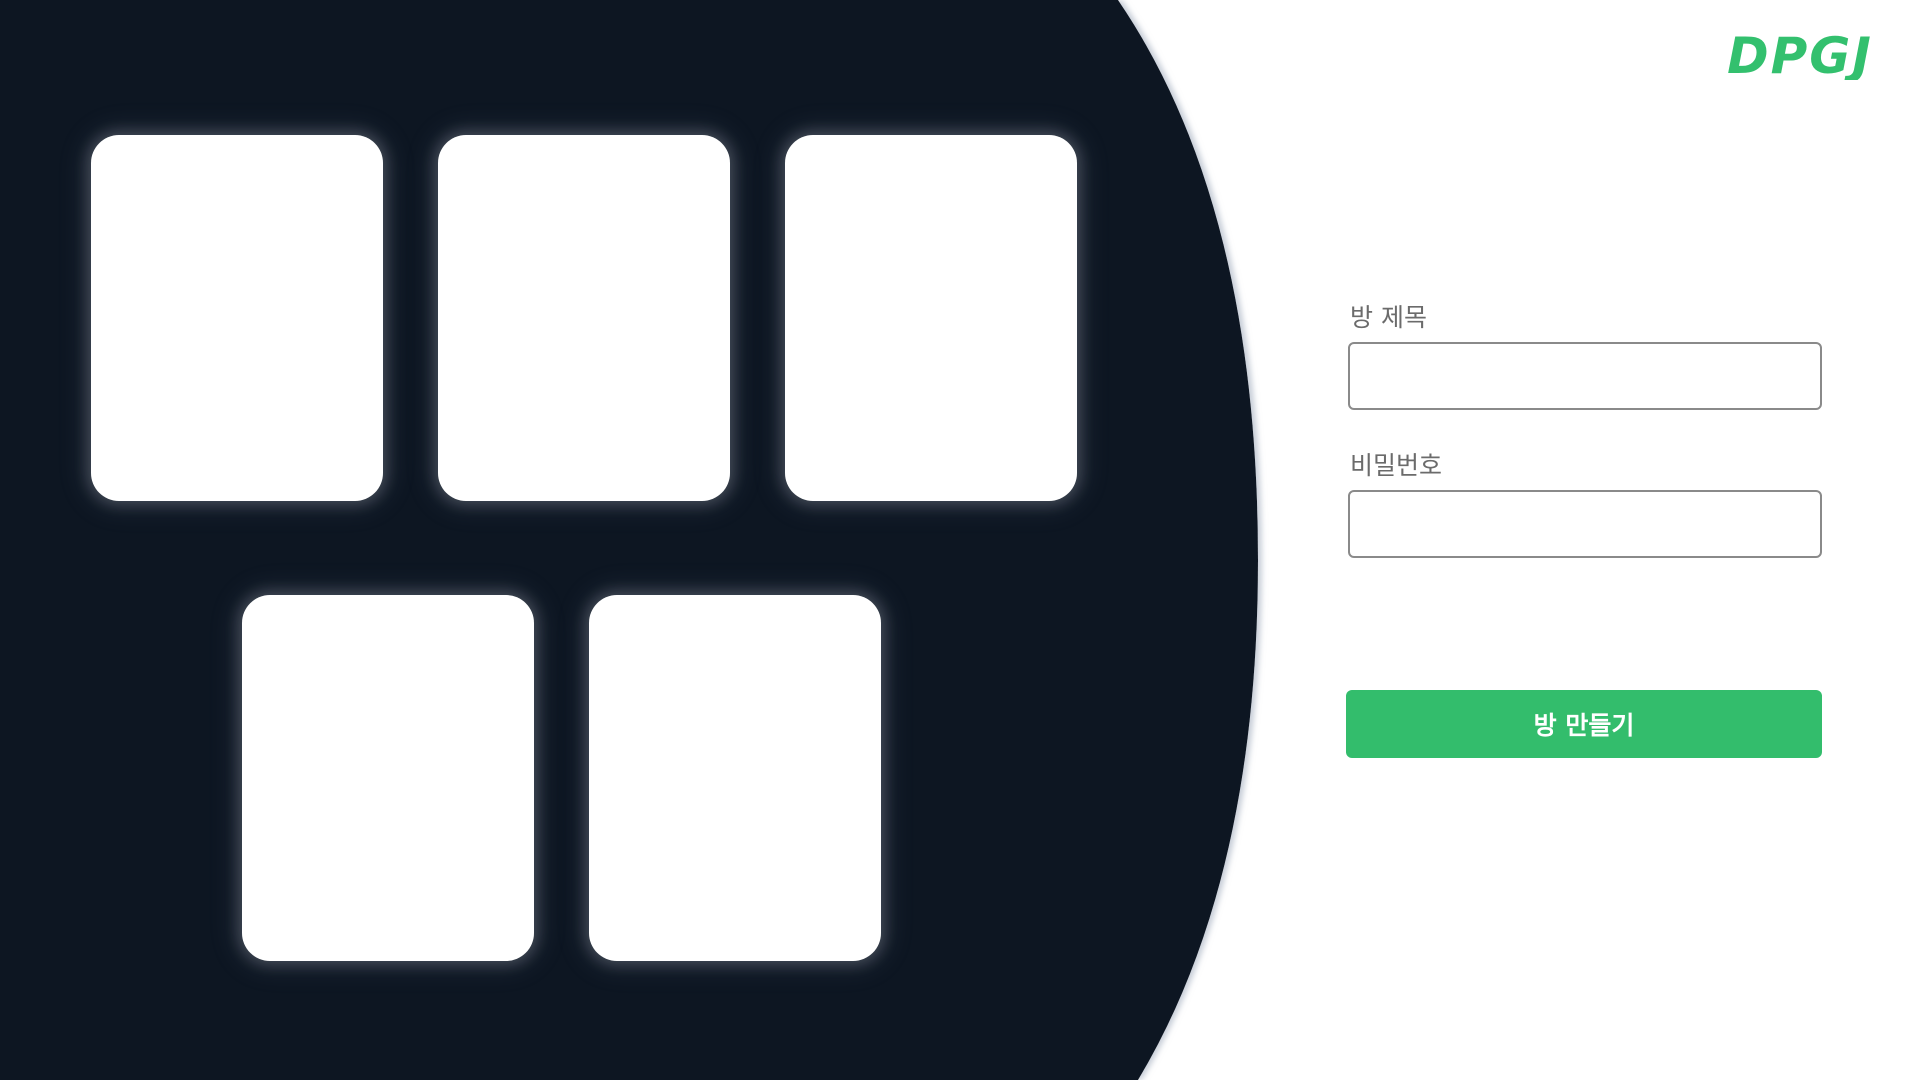  I want to click on room-title-input, so click(1585, 376).